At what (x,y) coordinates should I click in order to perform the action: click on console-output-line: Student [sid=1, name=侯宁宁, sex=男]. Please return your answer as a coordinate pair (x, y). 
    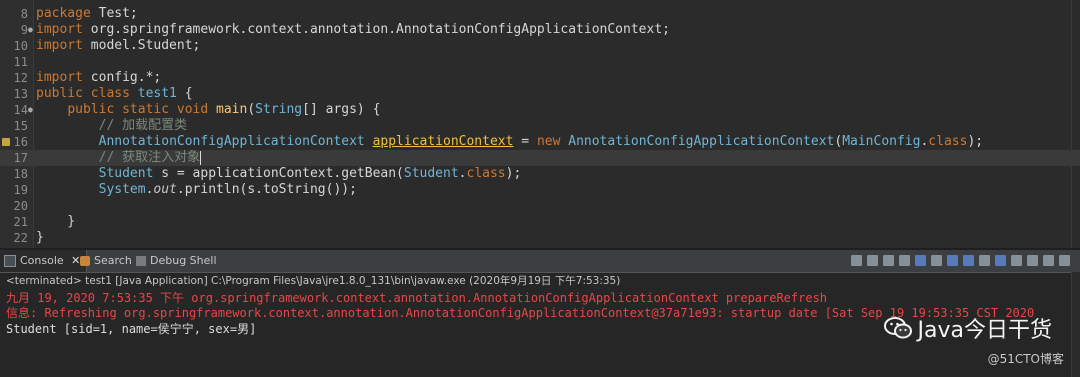
    Looking at the image, I should click on (131, 329).